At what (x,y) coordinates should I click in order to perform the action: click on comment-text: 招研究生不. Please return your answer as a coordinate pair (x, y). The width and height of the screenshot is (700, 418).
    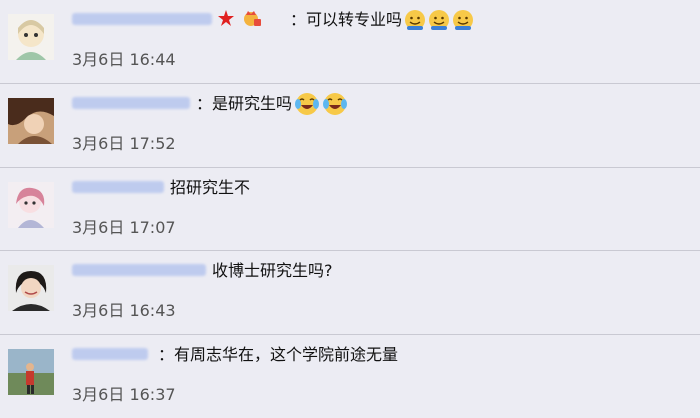
    Looking at the image, I should click on (210, 187).